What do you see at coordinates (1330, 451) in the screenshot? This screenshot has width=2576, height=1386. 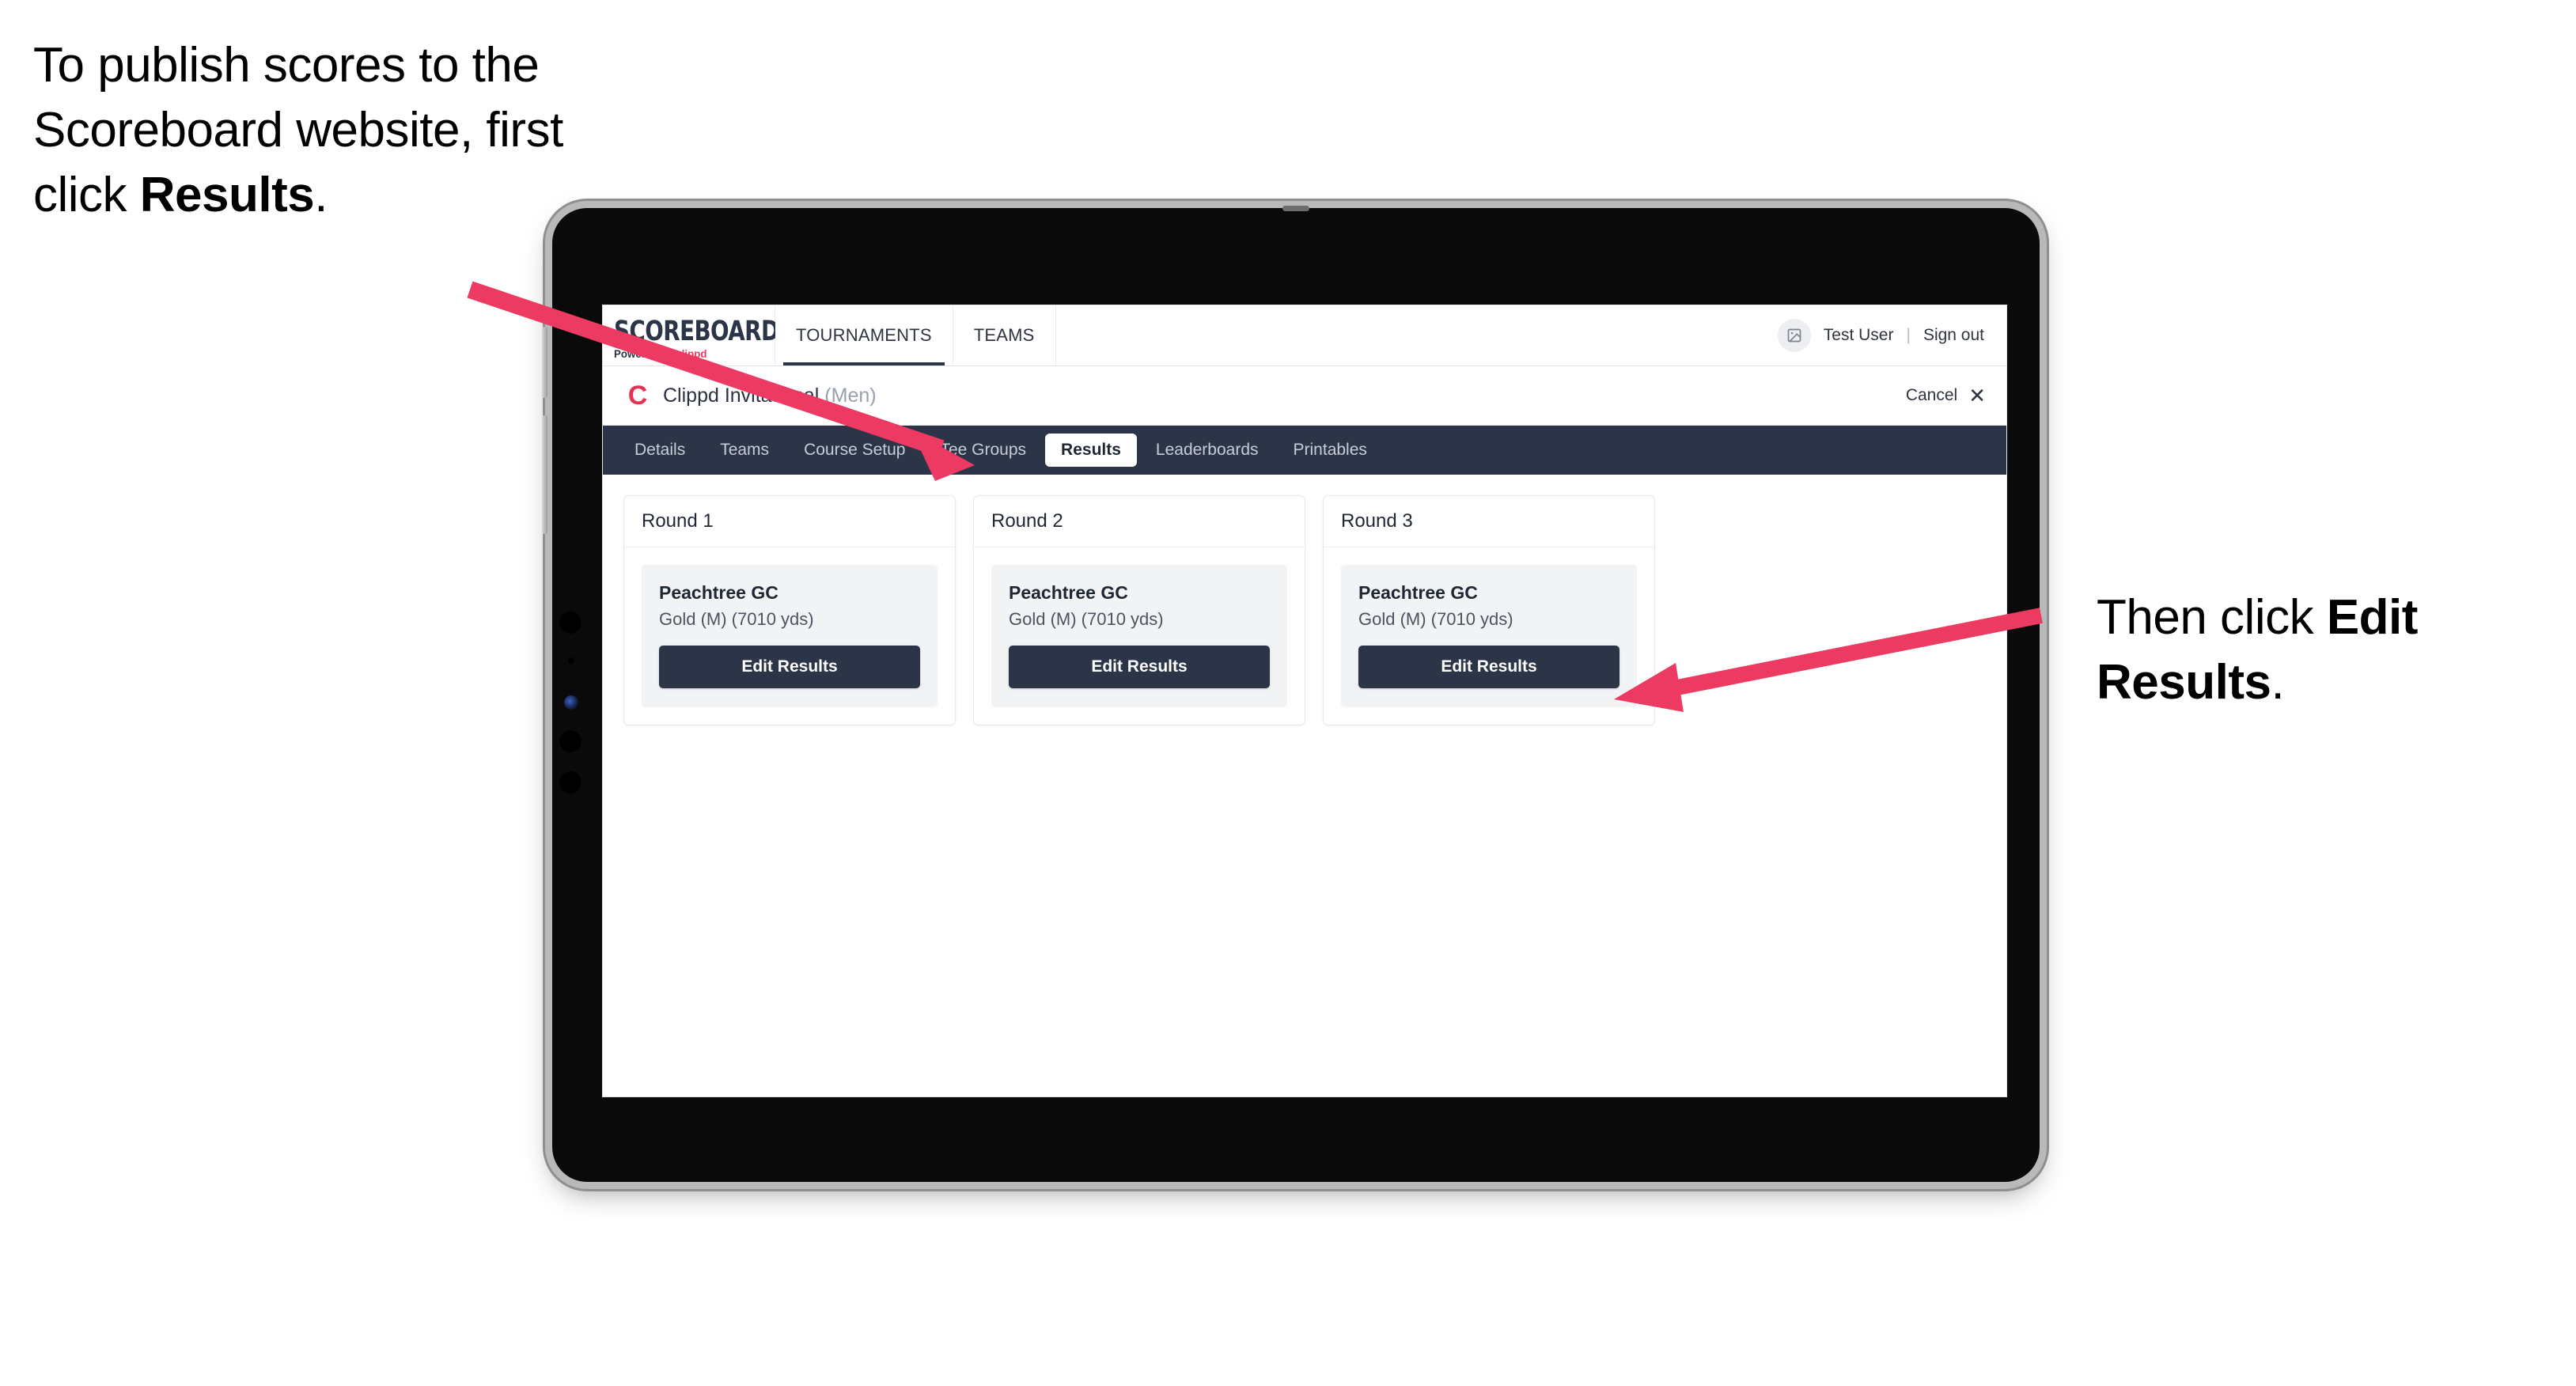 I see `tab-printables: Printables` at bounding box center [1330, 451].